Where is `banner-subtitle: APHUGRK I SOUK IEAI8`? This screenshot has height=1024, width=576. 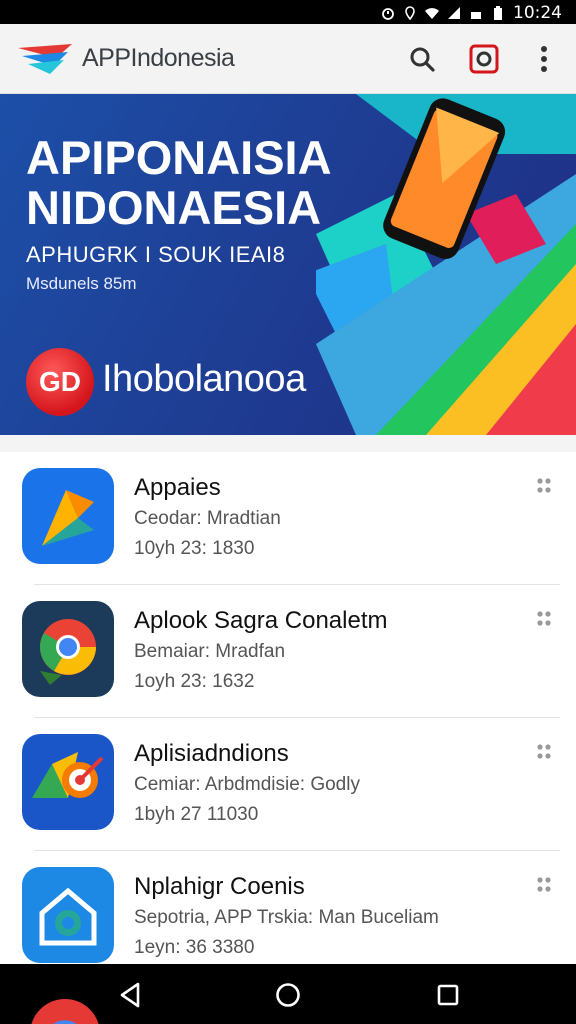 banner-subtitle: APHUGRK I SOUK IEAI8 is located at coordinates (156, 254).